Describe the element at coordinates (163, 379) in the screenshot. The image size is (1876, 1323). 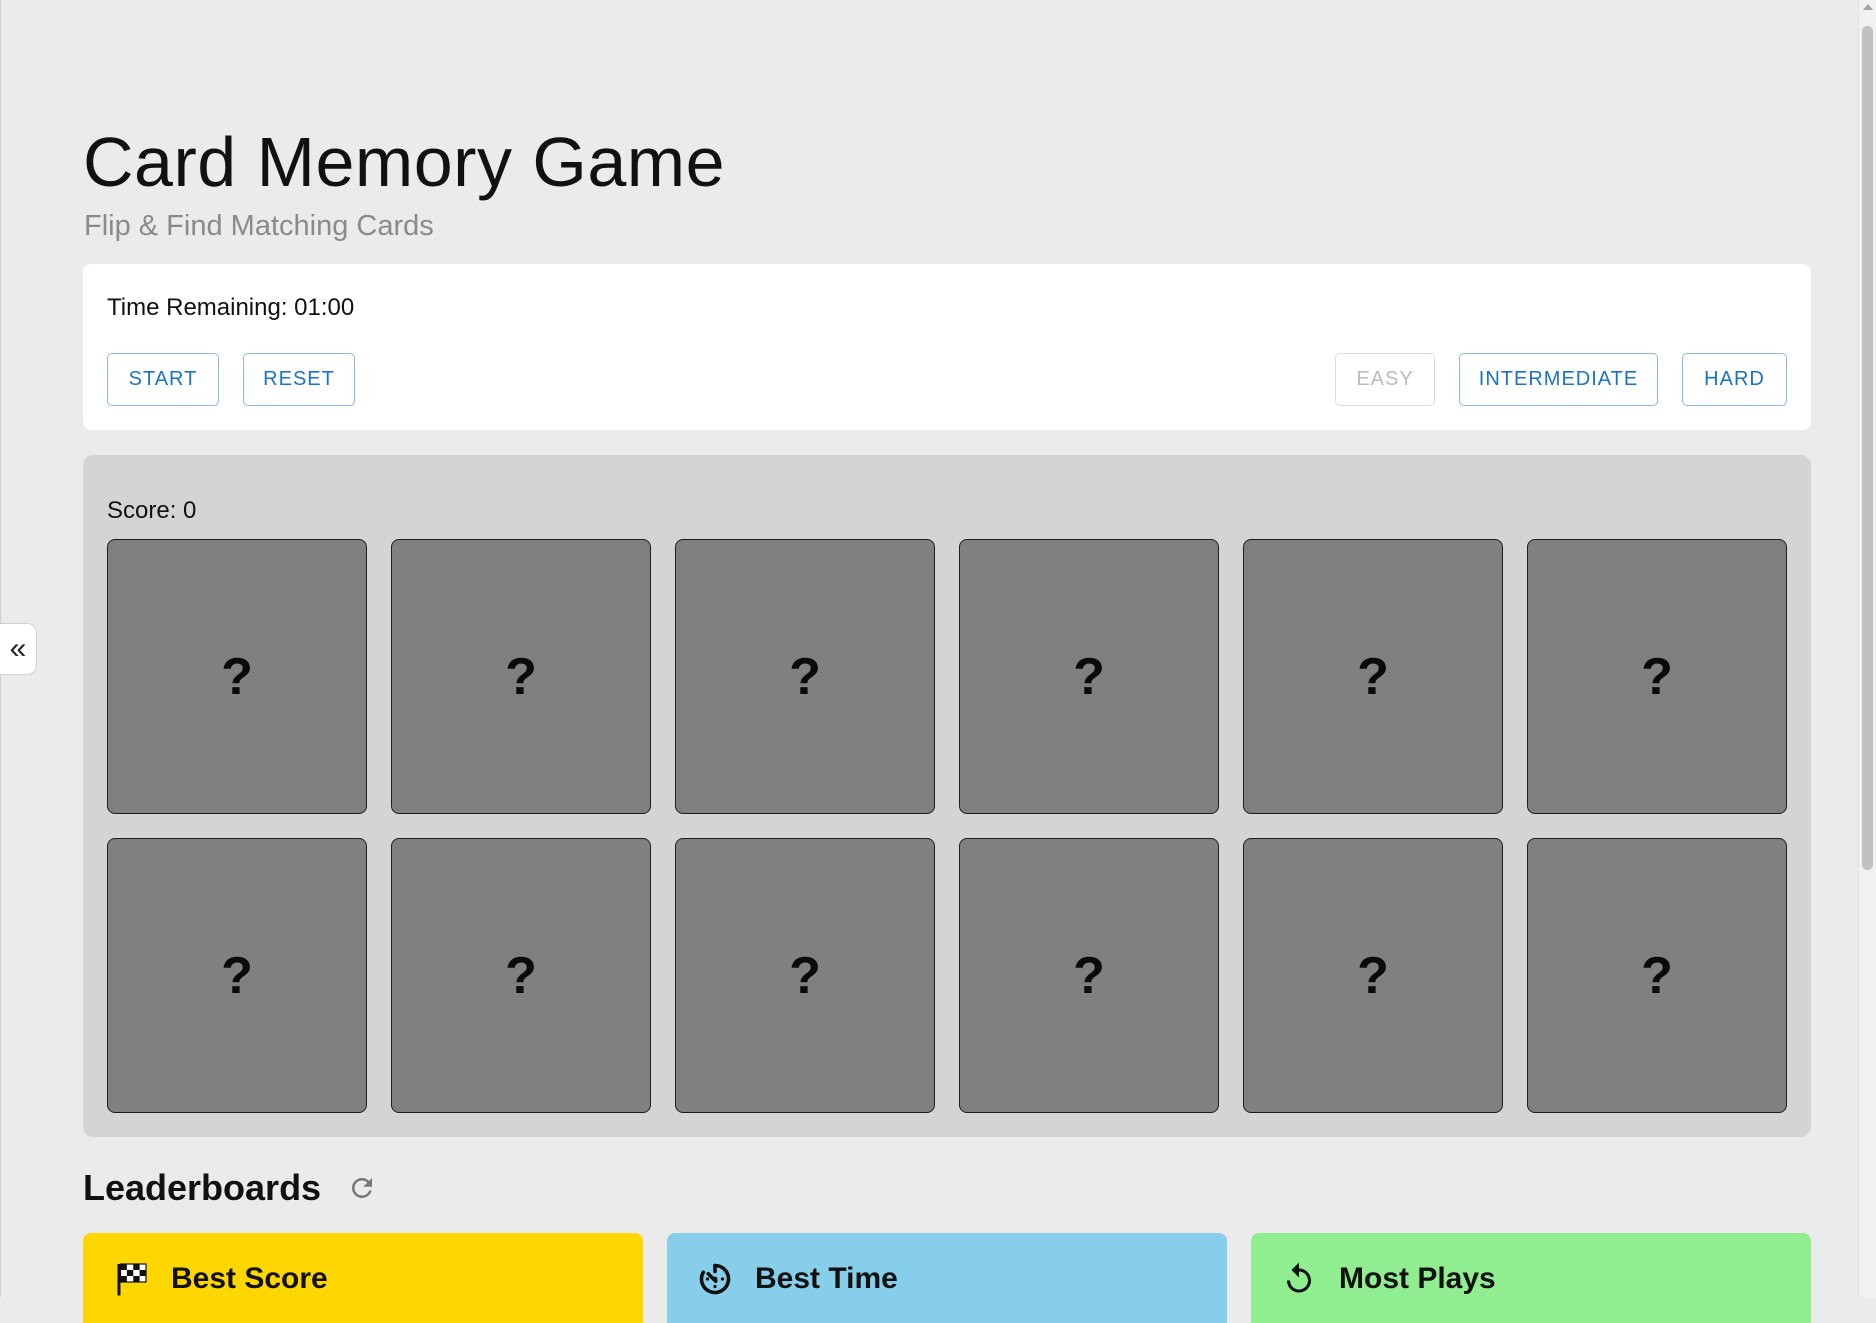
I see `start-button: START` at that location.